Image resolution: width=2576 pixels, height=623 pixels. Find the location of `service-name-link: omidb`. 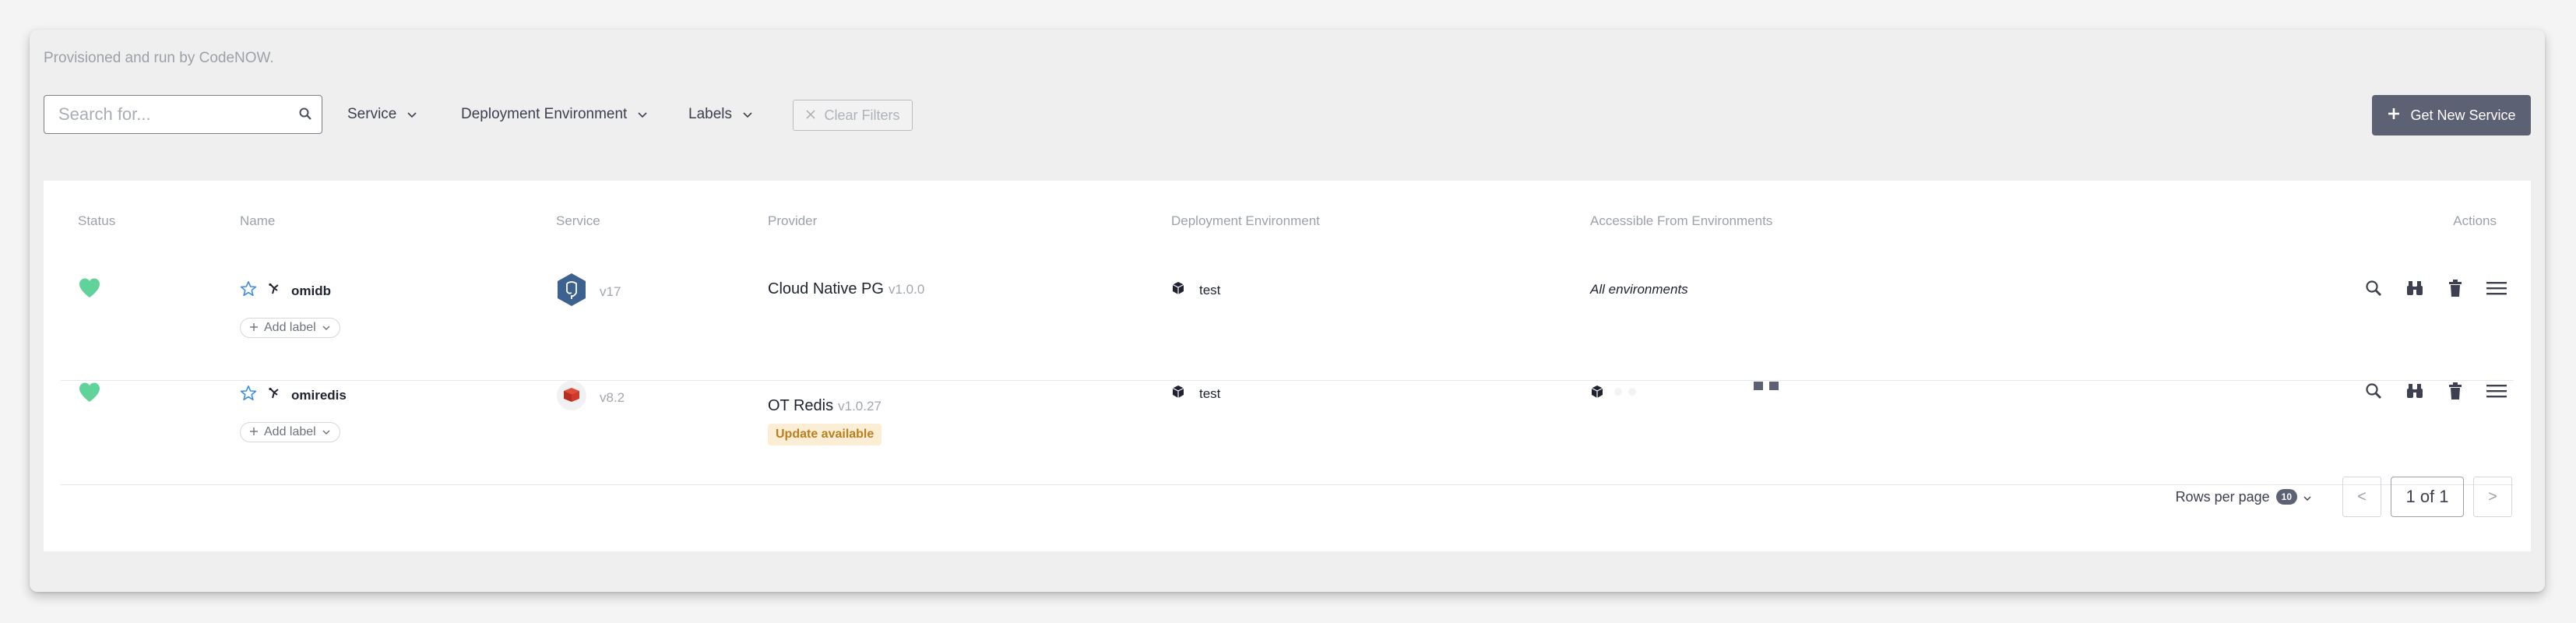

service-name-link: omidb is located at coordinates (311, 291).